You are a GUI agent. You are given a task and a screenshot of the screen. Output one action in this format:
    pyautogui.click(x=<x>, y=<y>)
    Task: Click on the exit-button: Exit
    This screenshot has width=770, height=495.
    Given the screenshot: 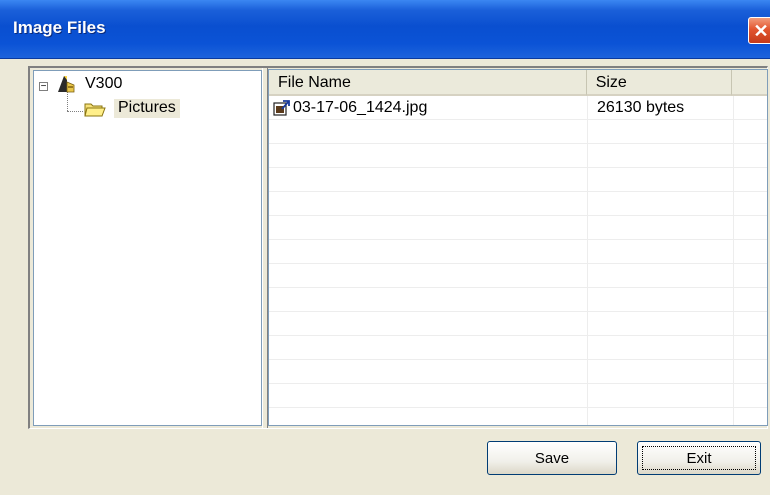 What is the action you would take?
    pyautogui.click(x=699, y=458)
    